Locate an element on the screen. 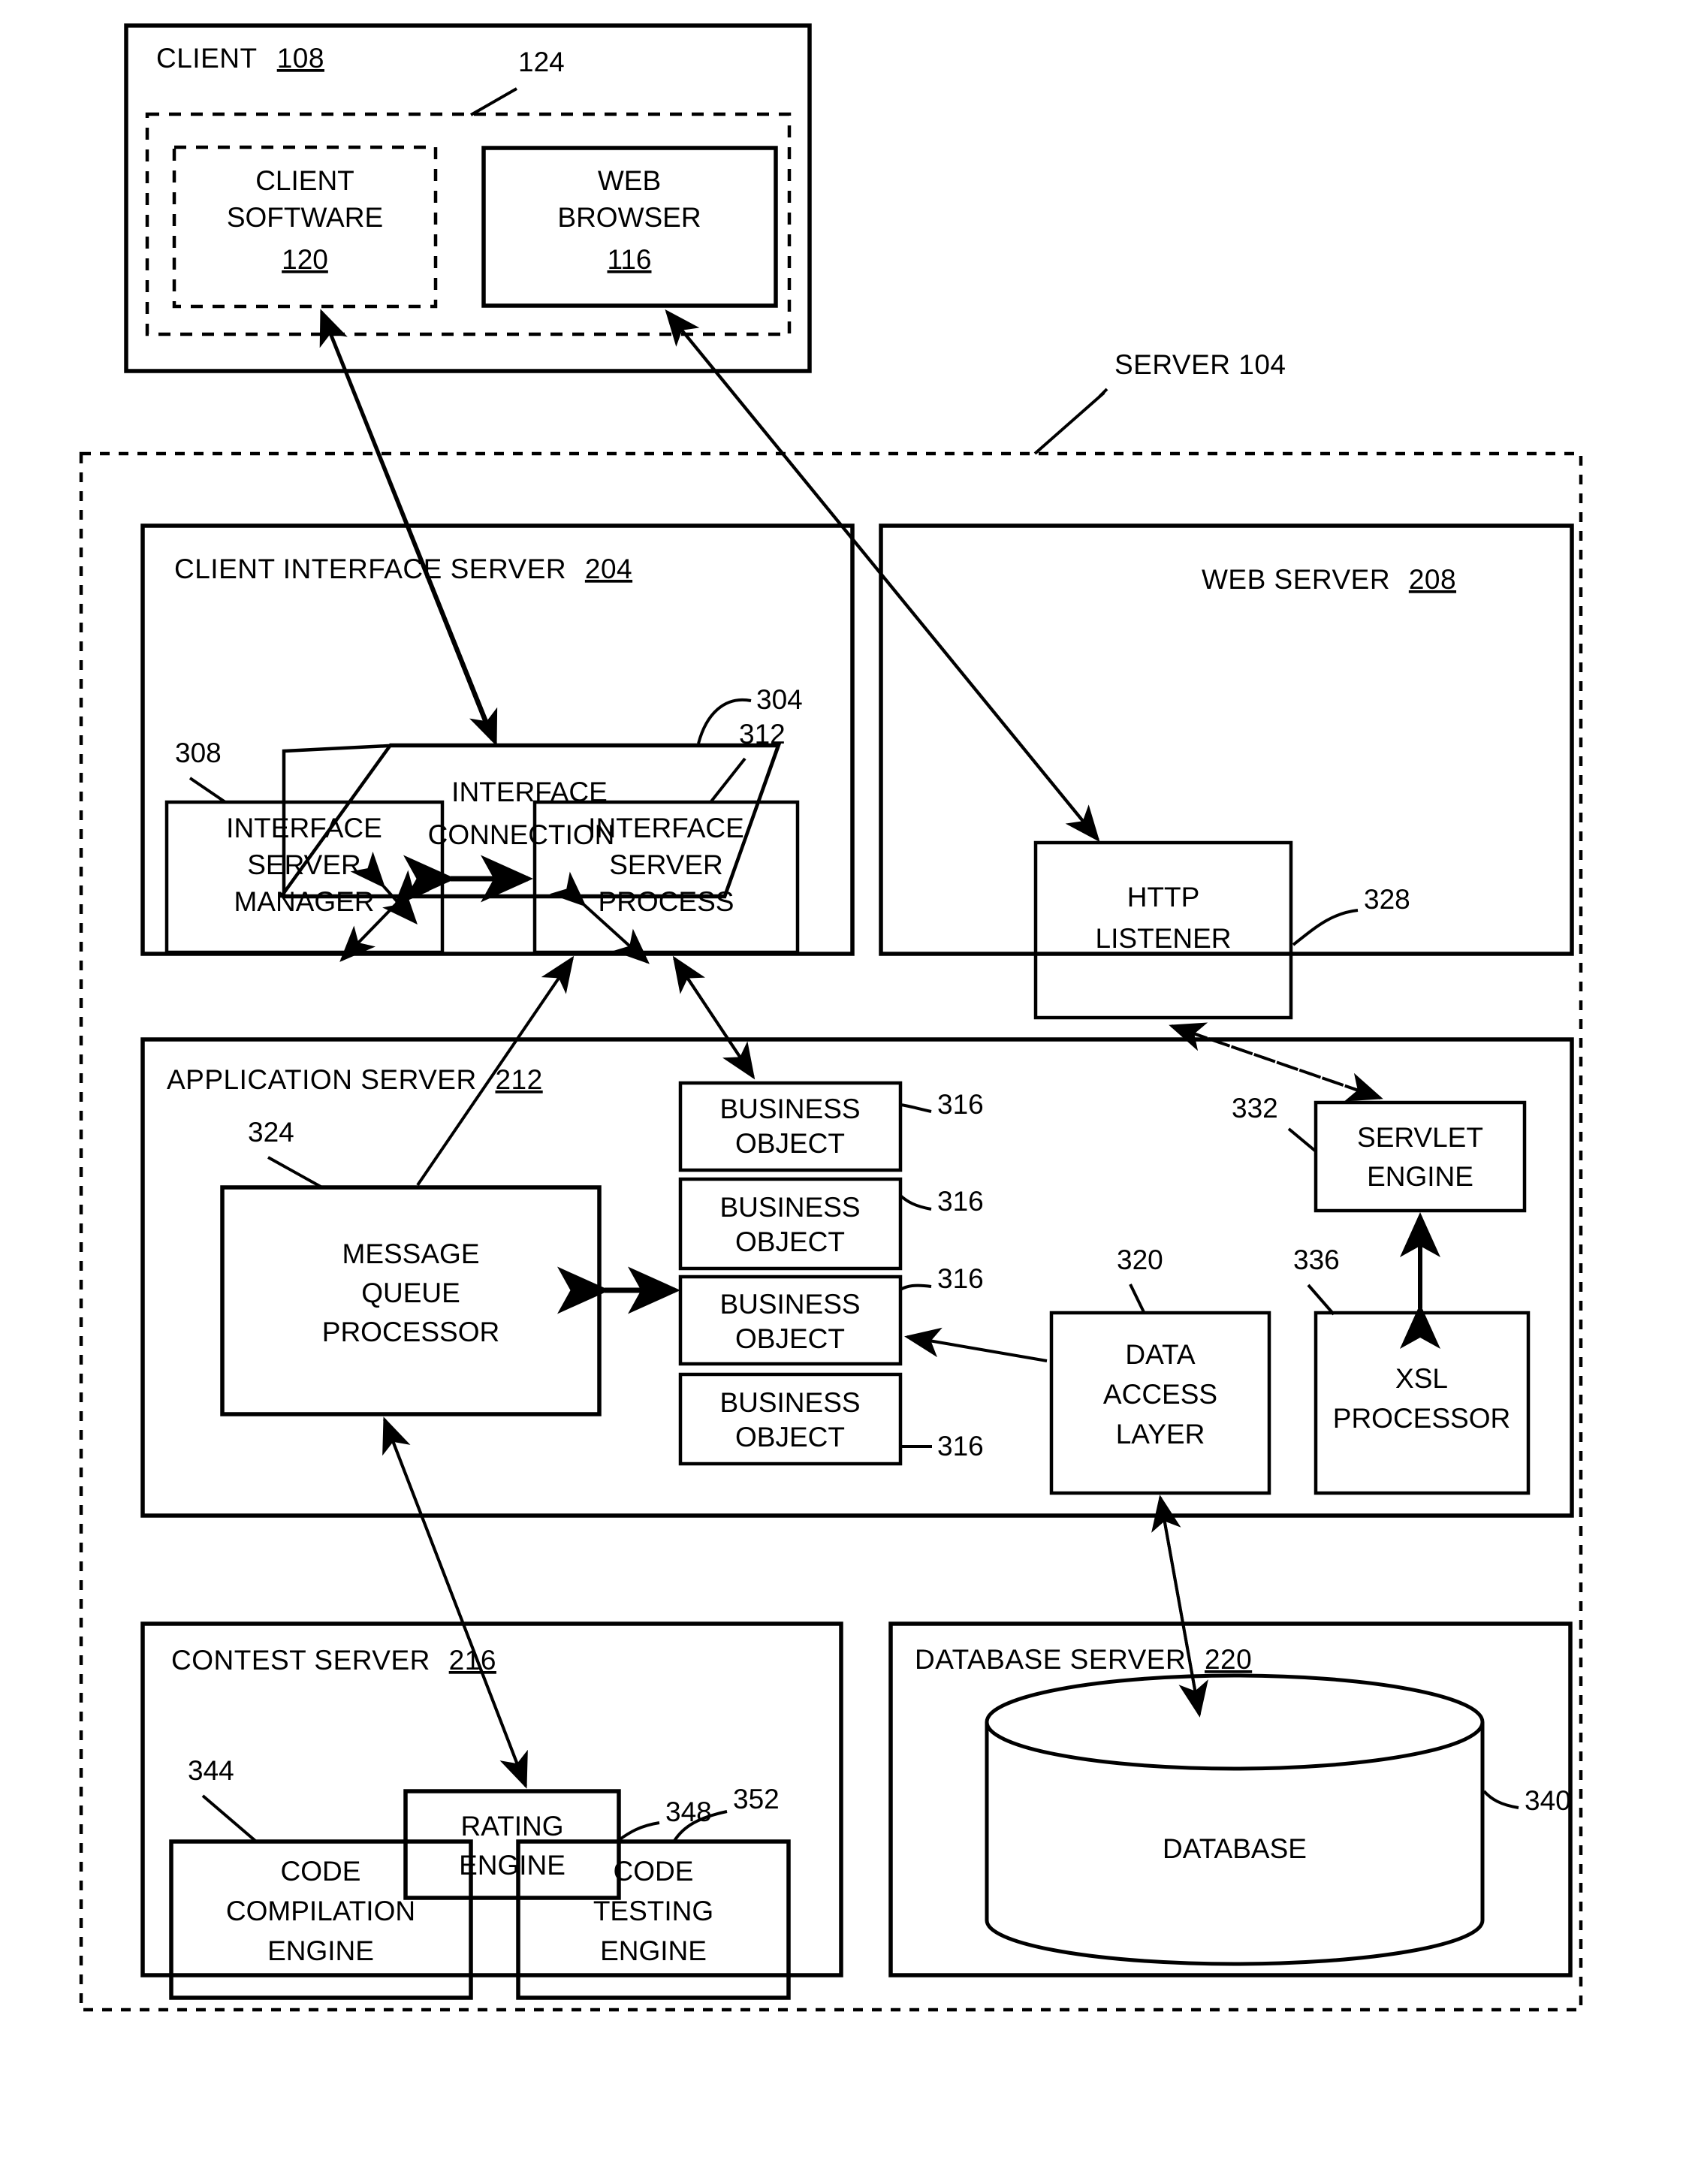 The height and width of the screenshot is (2184, 1683). business-object-1-leader is located at coordinates (916, 1108).